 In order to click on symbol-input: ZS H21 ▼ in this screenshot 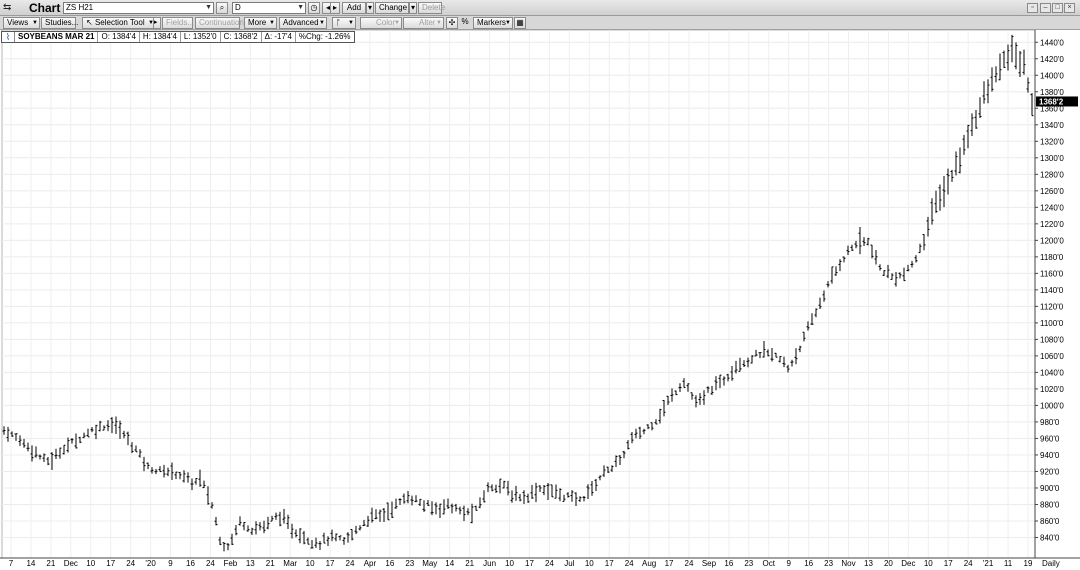, I will do `click(138, 8)`.